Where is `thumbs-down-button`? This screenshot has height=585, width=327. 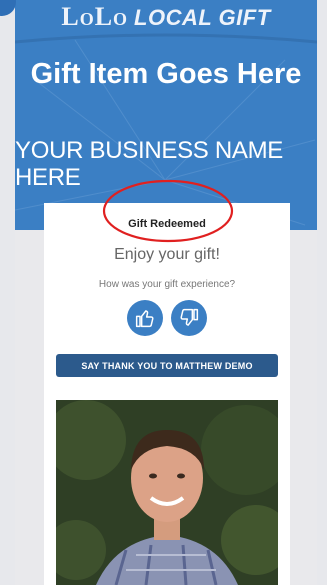
thumbs-down-button is located at coordinates (189, 318).